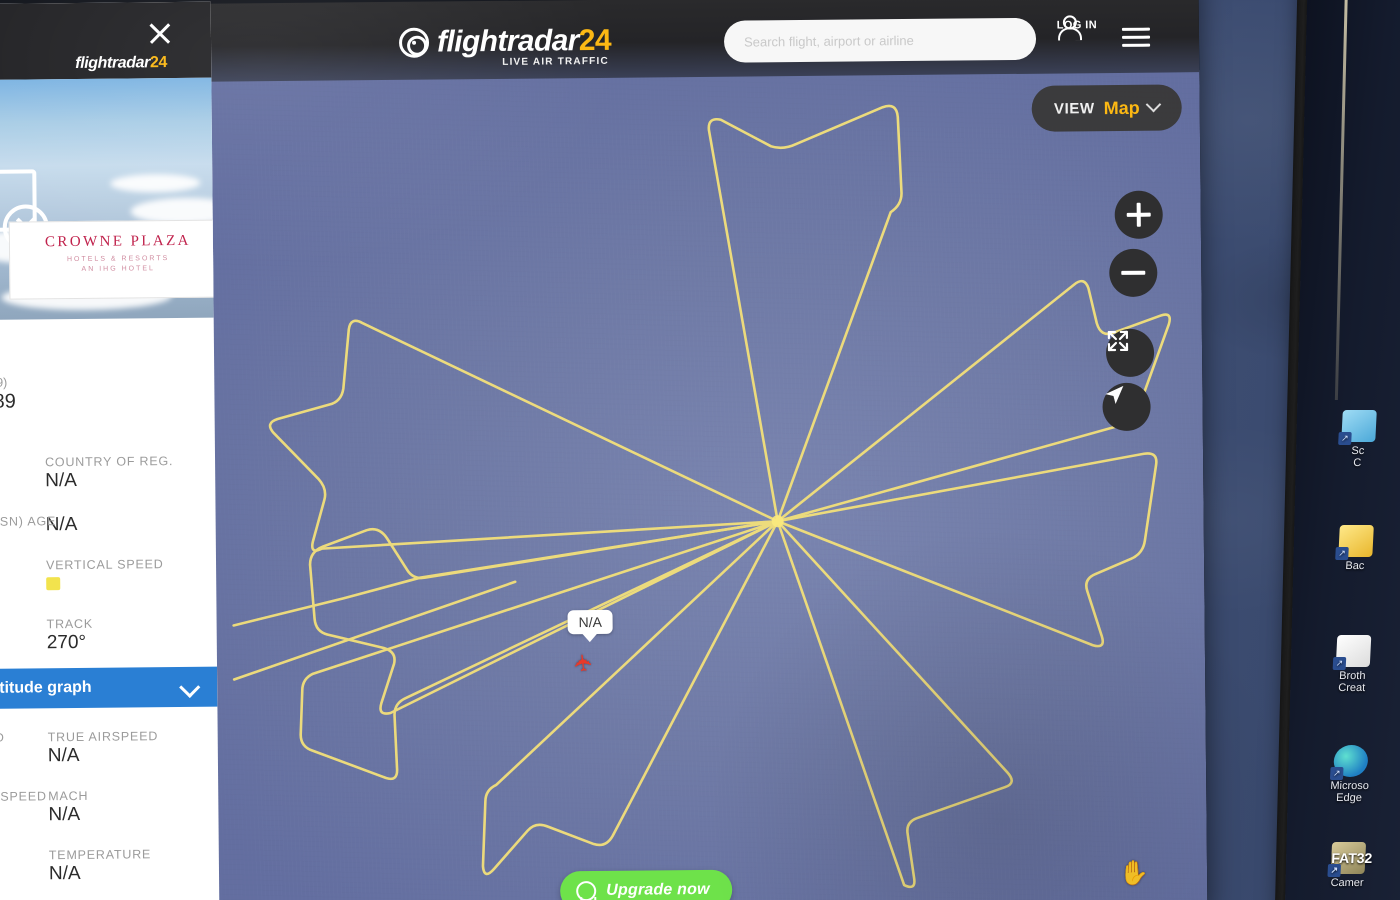 This screenshot has width=1400, height=900. Describe the element at coordinates (1357, 463) in the screenshot. I see `desktop-icon-label-line2: C` at that location.